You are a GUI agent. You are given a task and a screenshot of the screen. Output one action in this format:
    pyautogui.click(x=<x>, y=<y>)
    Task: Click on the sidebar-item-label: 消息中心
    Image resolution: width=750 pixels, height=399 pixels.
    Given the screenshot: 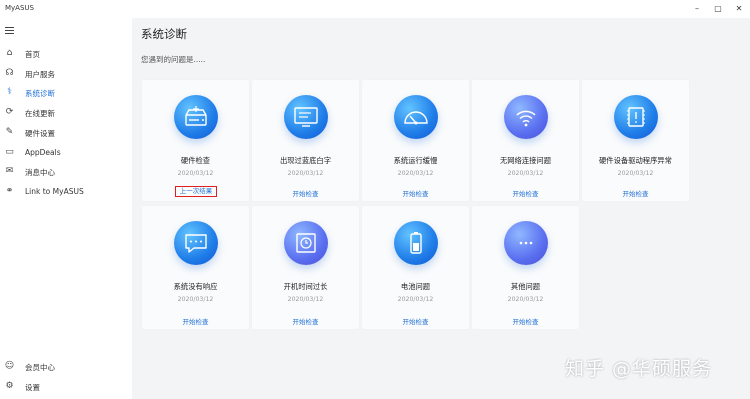 What is the action you would take?
    pyautogui.click(x=40, y=172)
    